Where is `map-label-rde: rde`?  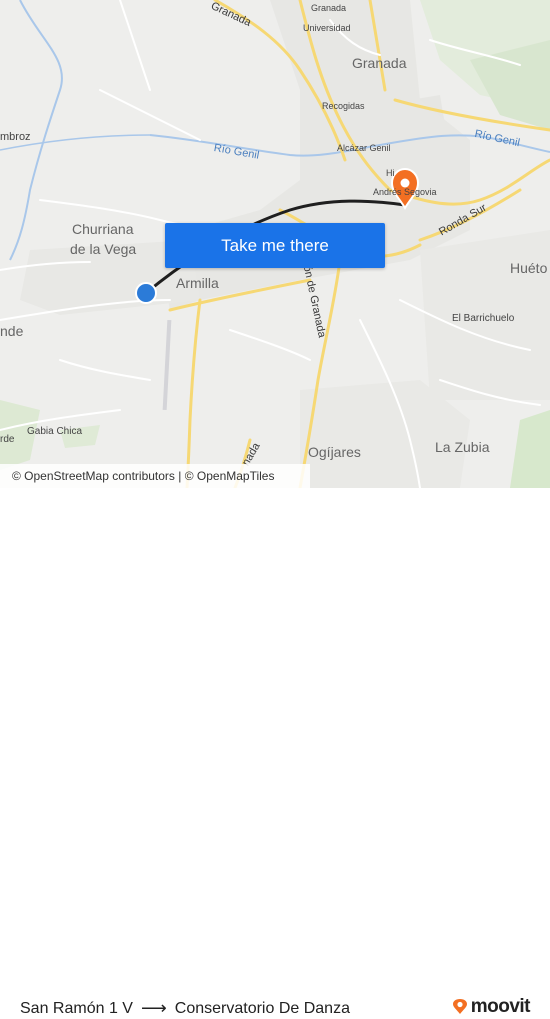 map-label-rde: rde is located at coordinates (7, 439).